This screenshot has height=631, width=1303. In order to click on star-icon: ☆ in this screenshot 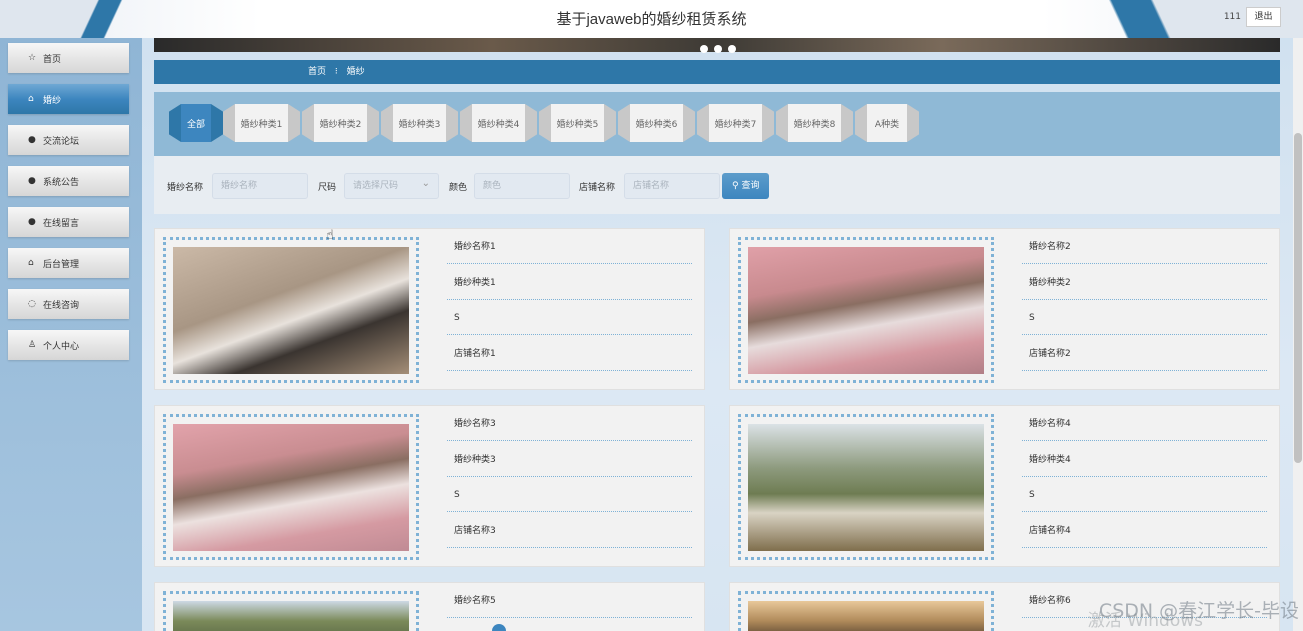, I will do `click(32, 58)`.